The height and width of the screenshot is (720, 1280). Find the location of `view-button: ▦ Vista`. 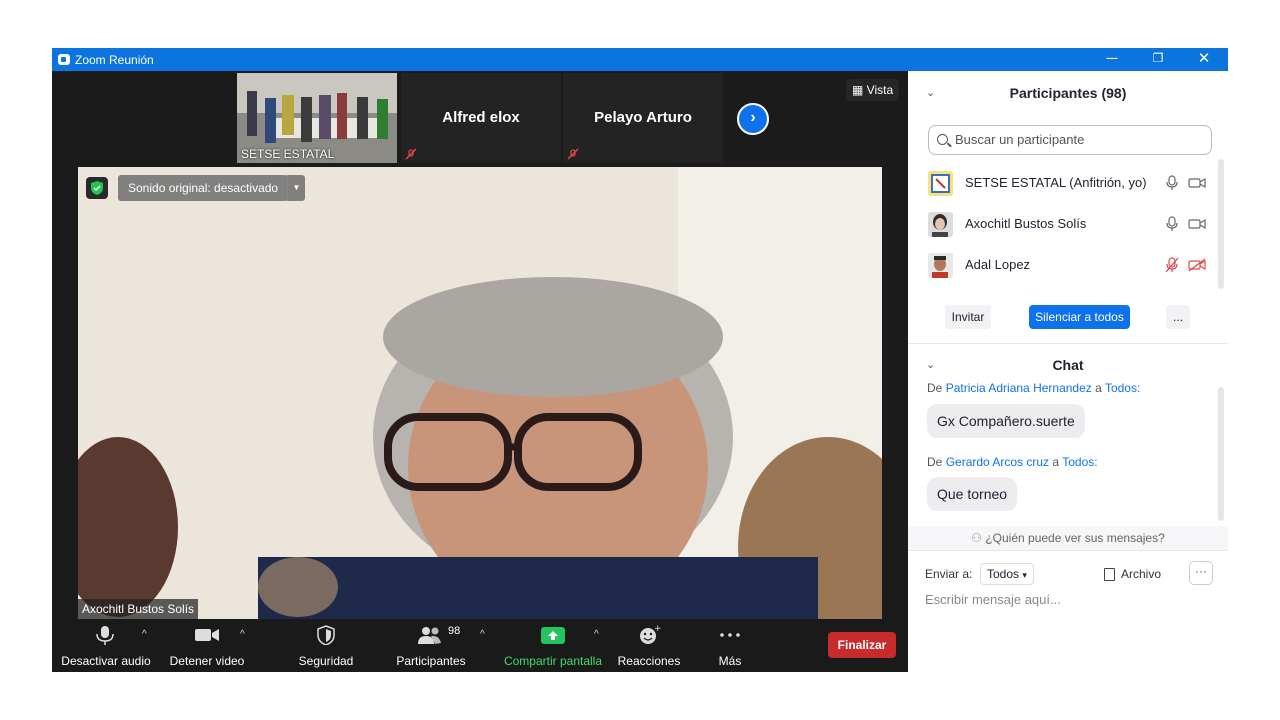

view-button: ▦ Vista is located at coordinates (873, 90).